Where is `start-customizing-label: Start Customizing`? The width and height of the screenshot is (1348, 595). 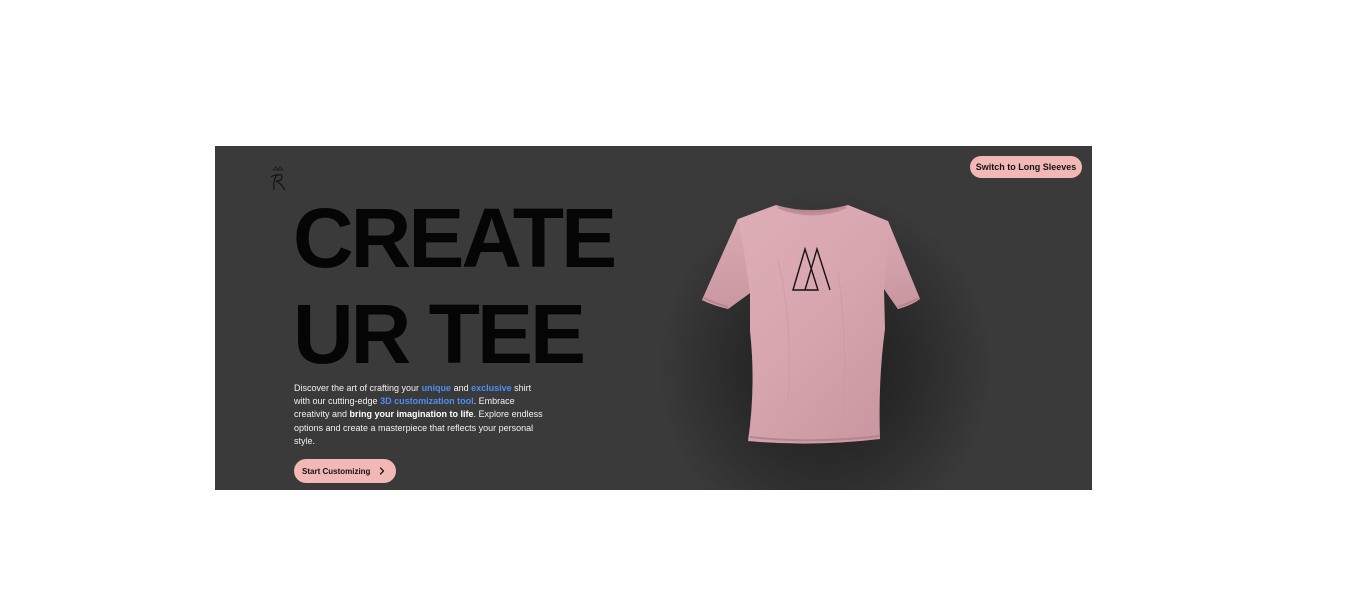 start-customizing-label: Start Customizing is located at coordinates (336, 471).